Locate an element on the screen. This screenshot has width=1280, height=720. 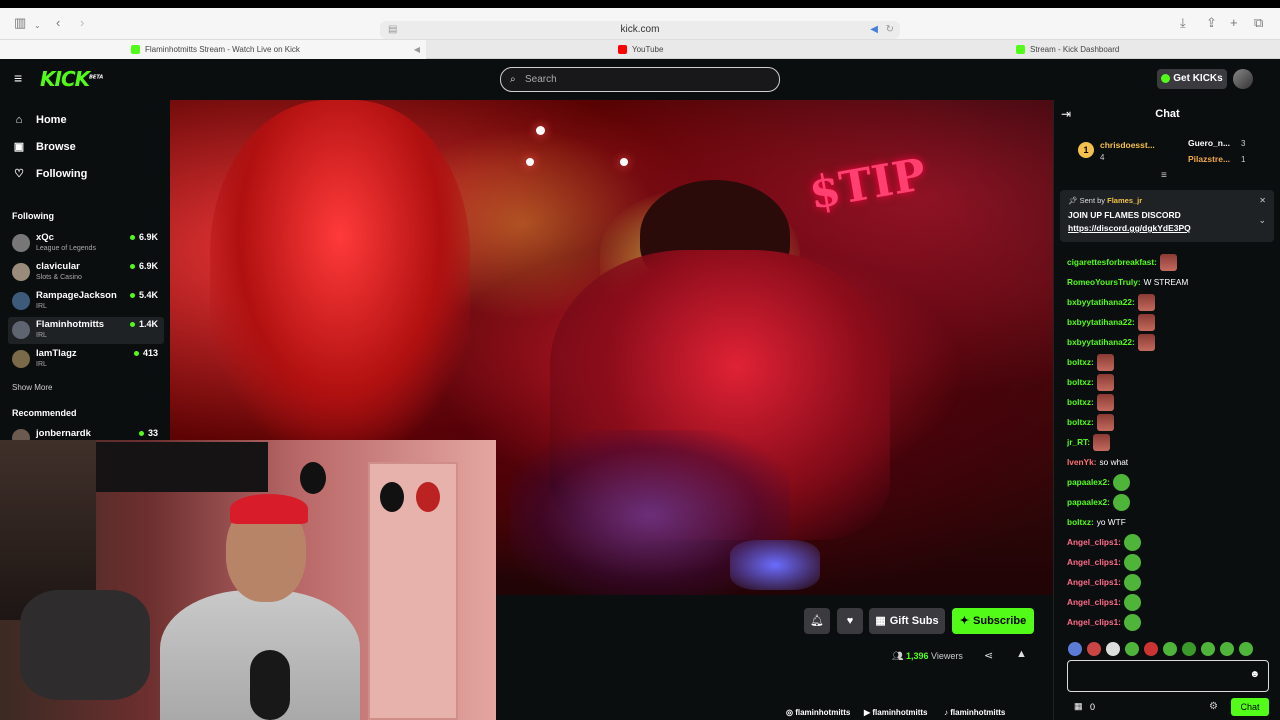
youtube-link: ▶ flaminhotmitts is located at coordinates (895, 712).